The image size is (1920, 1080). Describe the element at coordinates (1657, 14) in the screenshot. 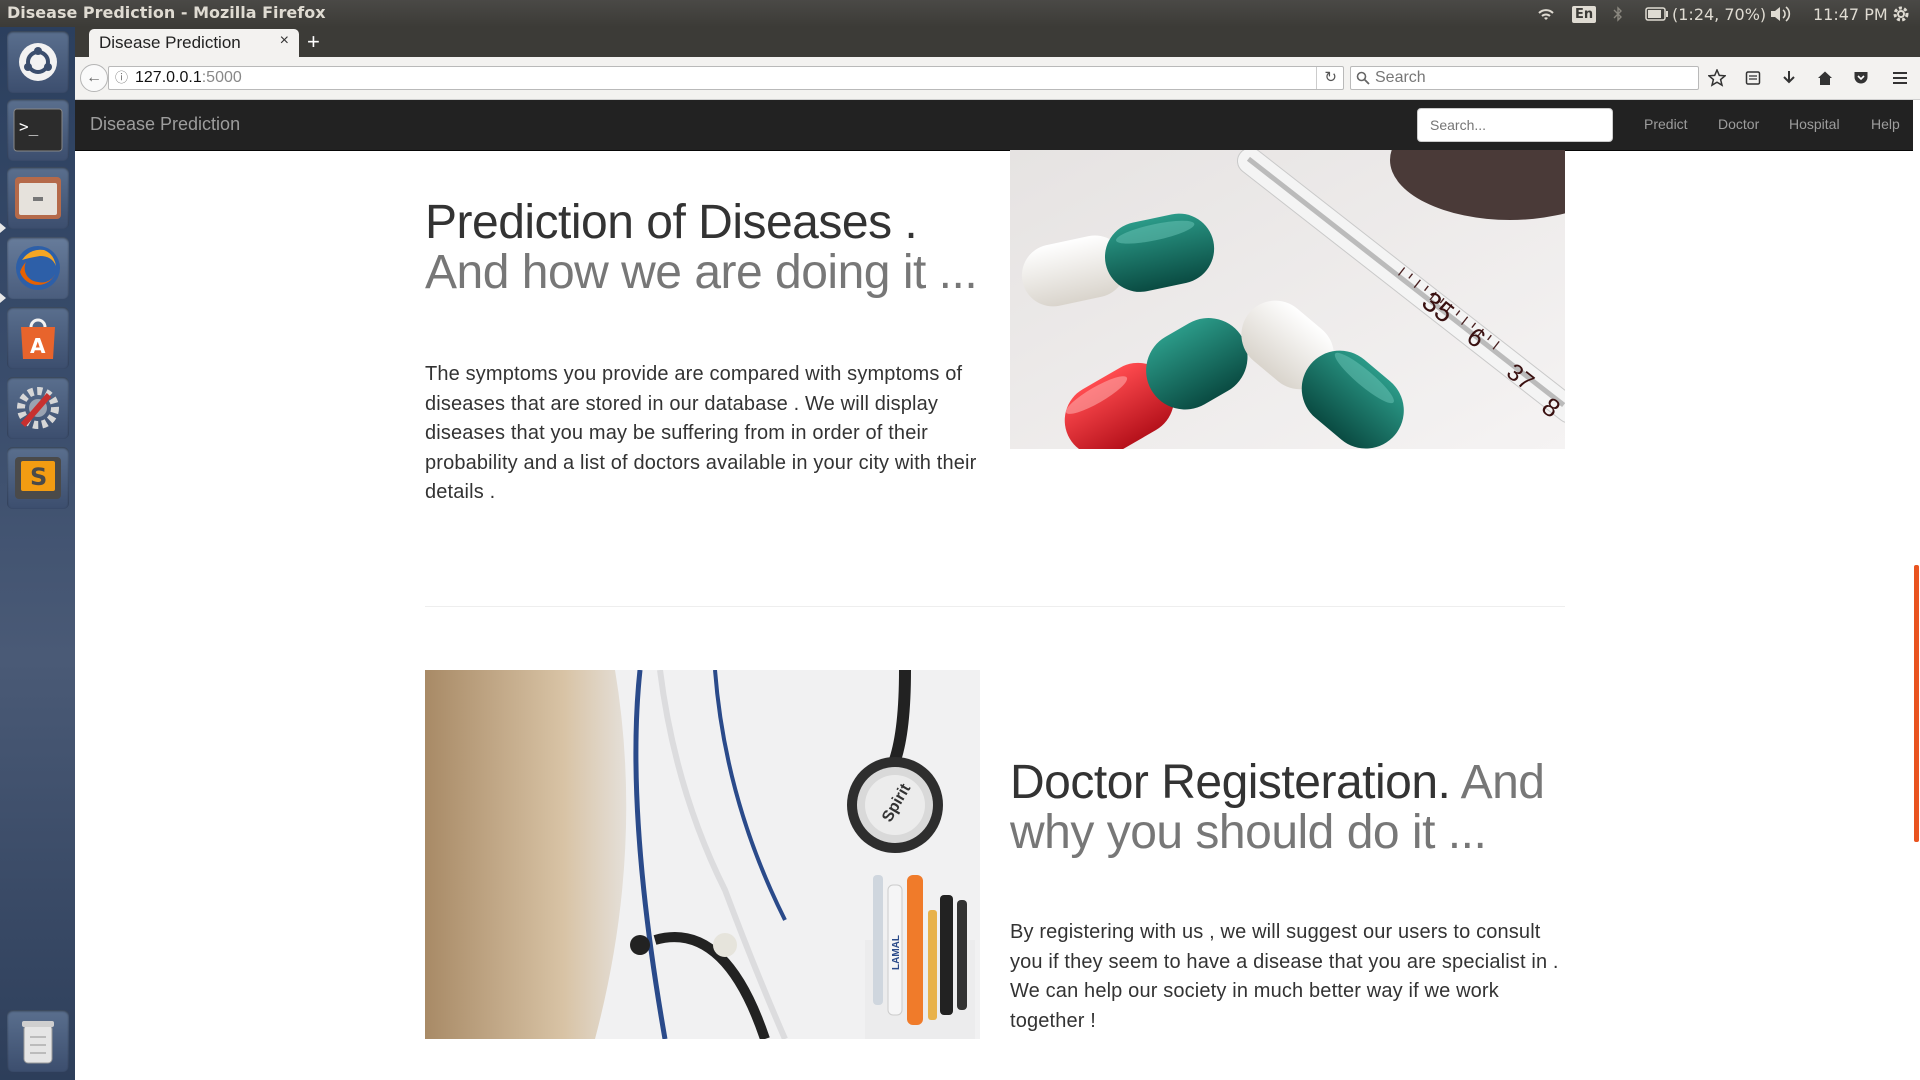

I see `battery-icon` at that location.